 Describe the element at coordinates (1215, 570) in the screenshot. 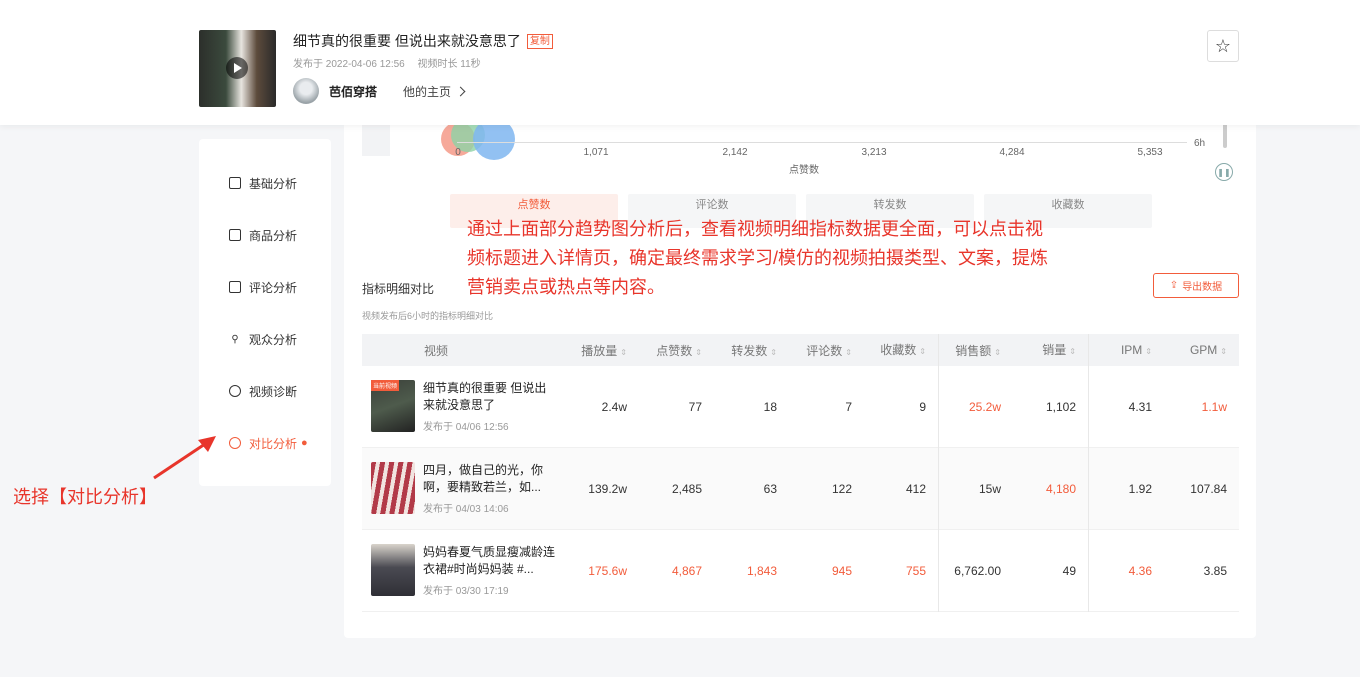

I see `cell-gpm: 3.85` at that location.